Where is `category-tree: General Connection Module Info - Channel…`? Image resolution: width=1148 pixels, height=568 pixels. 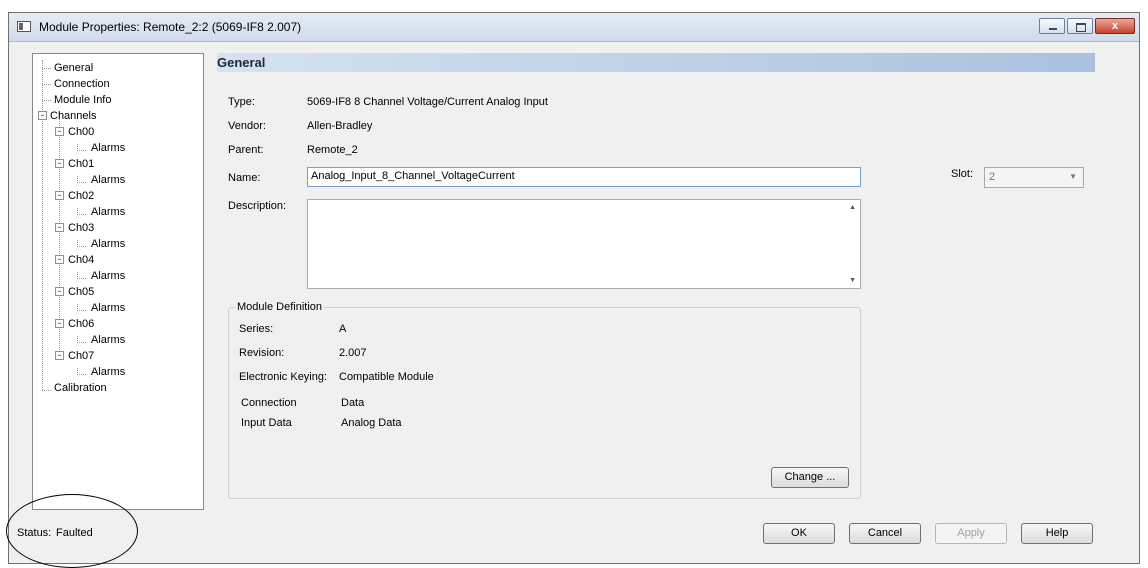 category-tree: General Connection Module Info - Channel… is located at coordinates (118, 281).